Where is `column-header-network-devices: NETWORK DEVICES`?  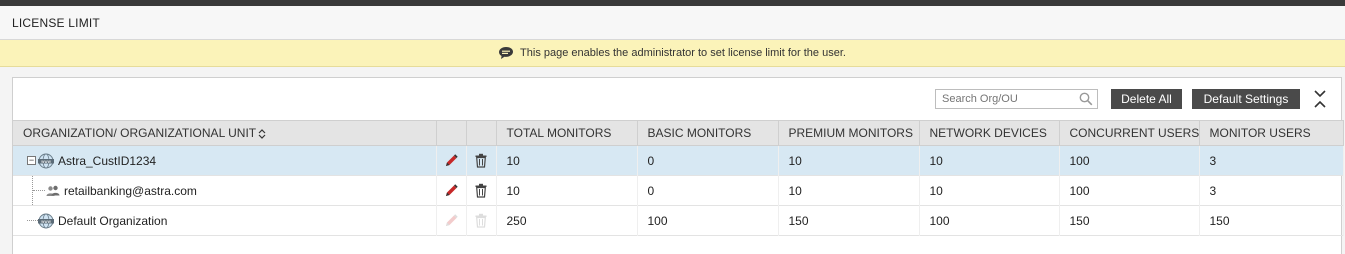 column-header-network-devices: NETWORK DEVICES is located at coordinates (989, 133).